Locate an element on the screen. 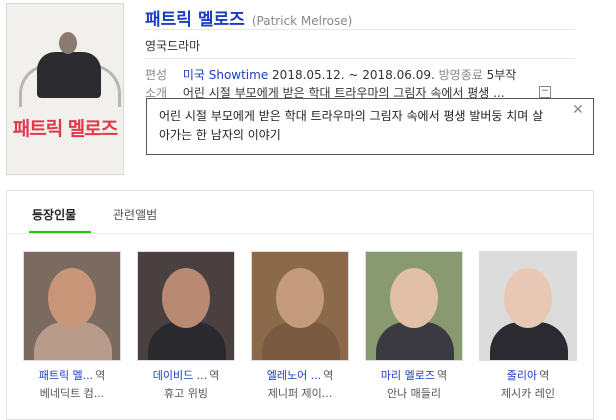 The image size is (616, 420). tab-characters: 등장인물 is located at coordinates (54, 214).